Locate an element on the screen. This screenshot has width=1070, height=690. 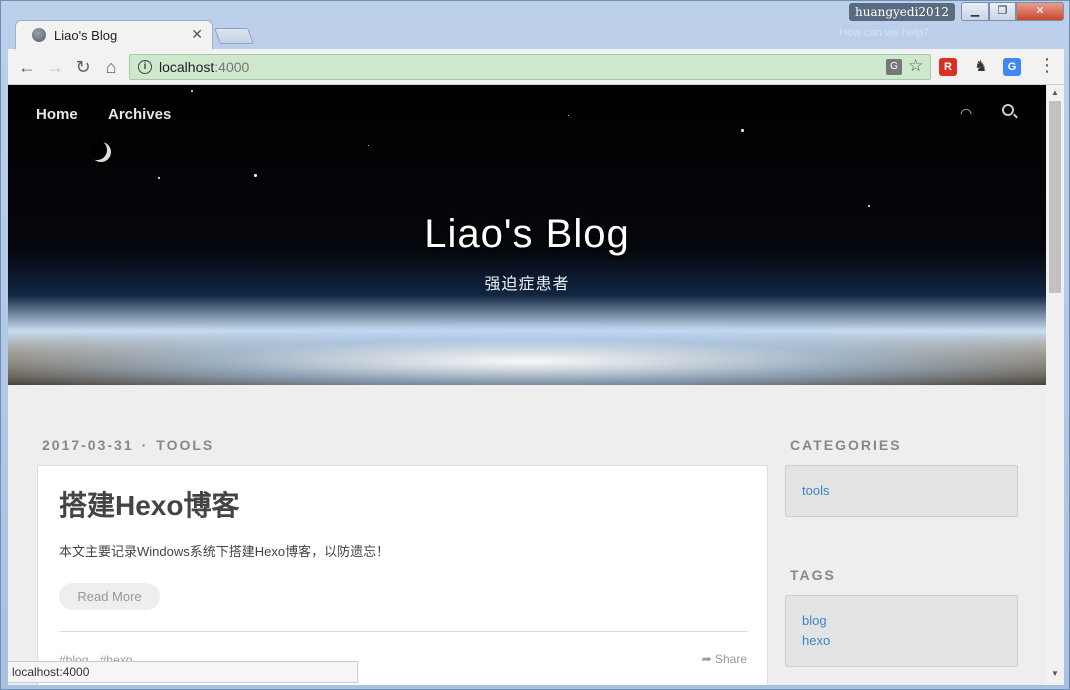
share-button: ➦ Share is located at coordinates (724, 659).